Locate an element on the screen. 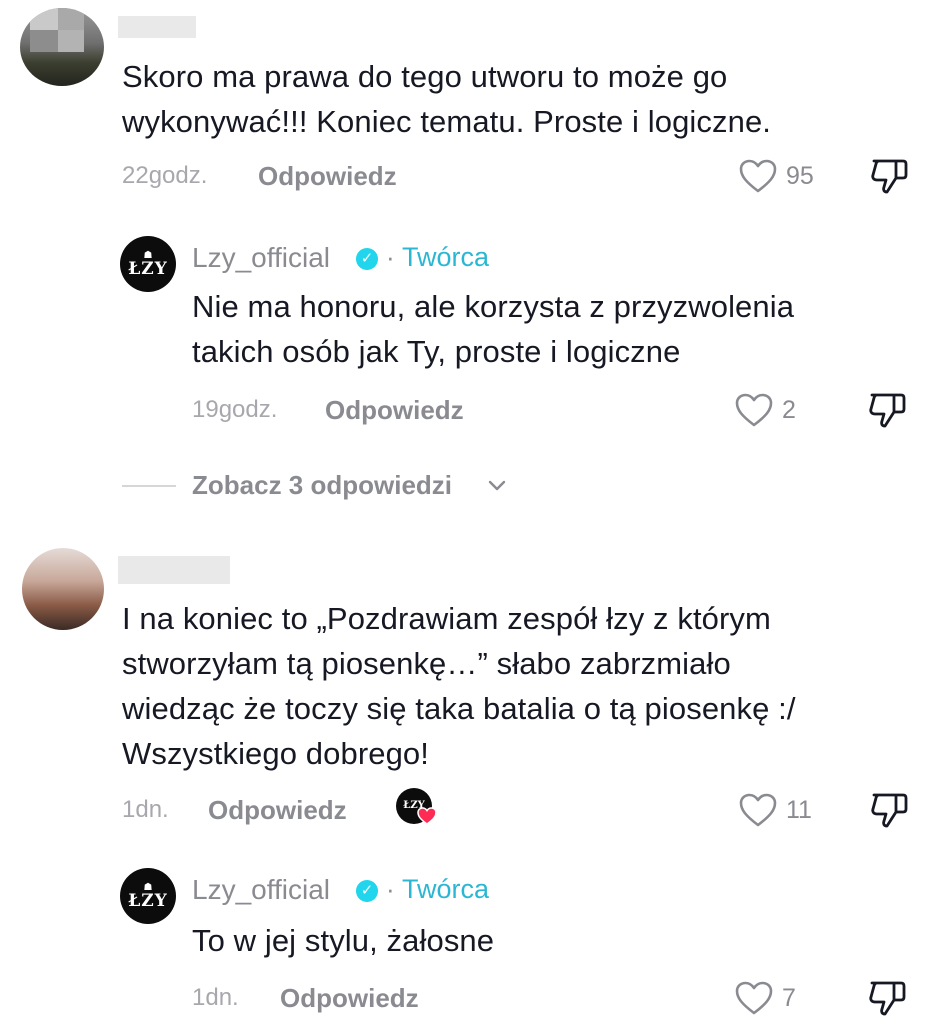 Image resolution: width=944 pixels, height=1018 pixels. comment-time: 1dn. is located at coordinates (145, 809).